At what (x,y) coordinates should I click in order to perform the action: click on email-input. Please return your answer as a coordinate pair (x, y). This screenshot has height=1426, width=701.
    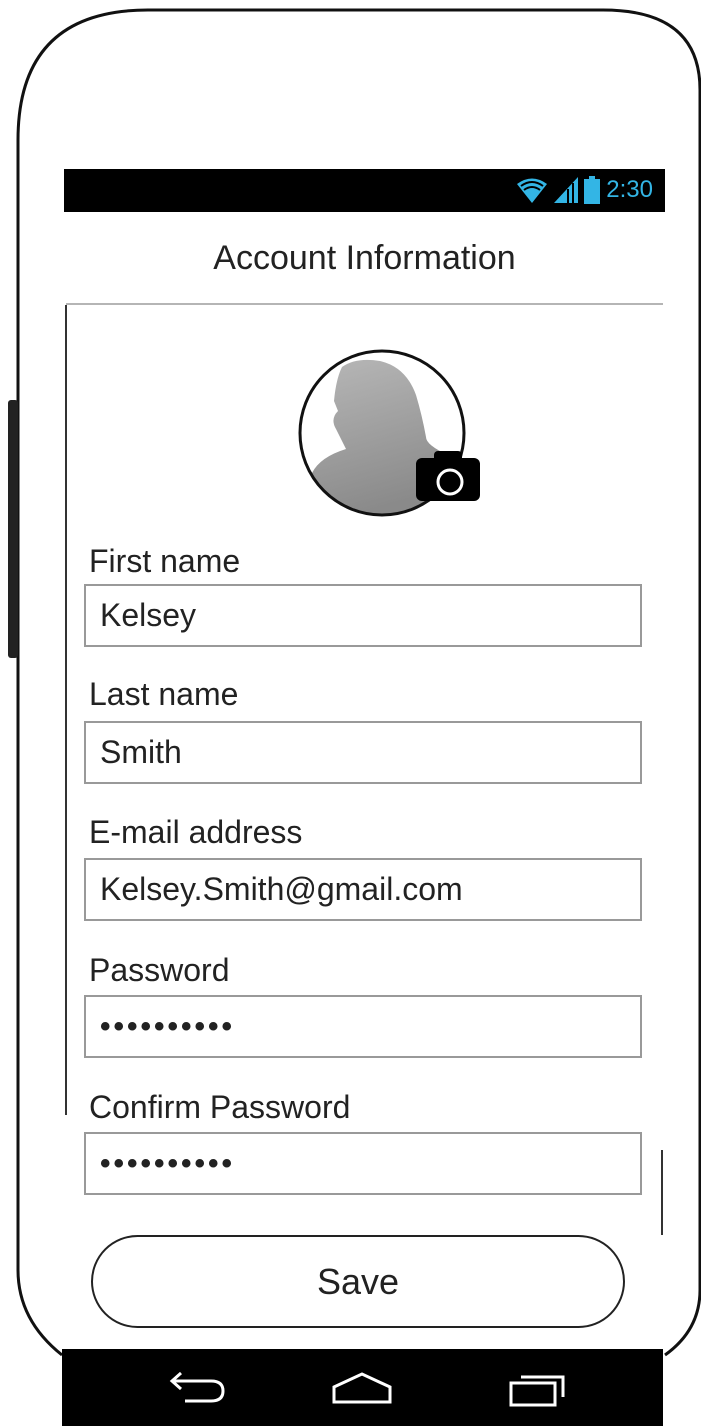
    Looking at the image, I should click on (363, 889).